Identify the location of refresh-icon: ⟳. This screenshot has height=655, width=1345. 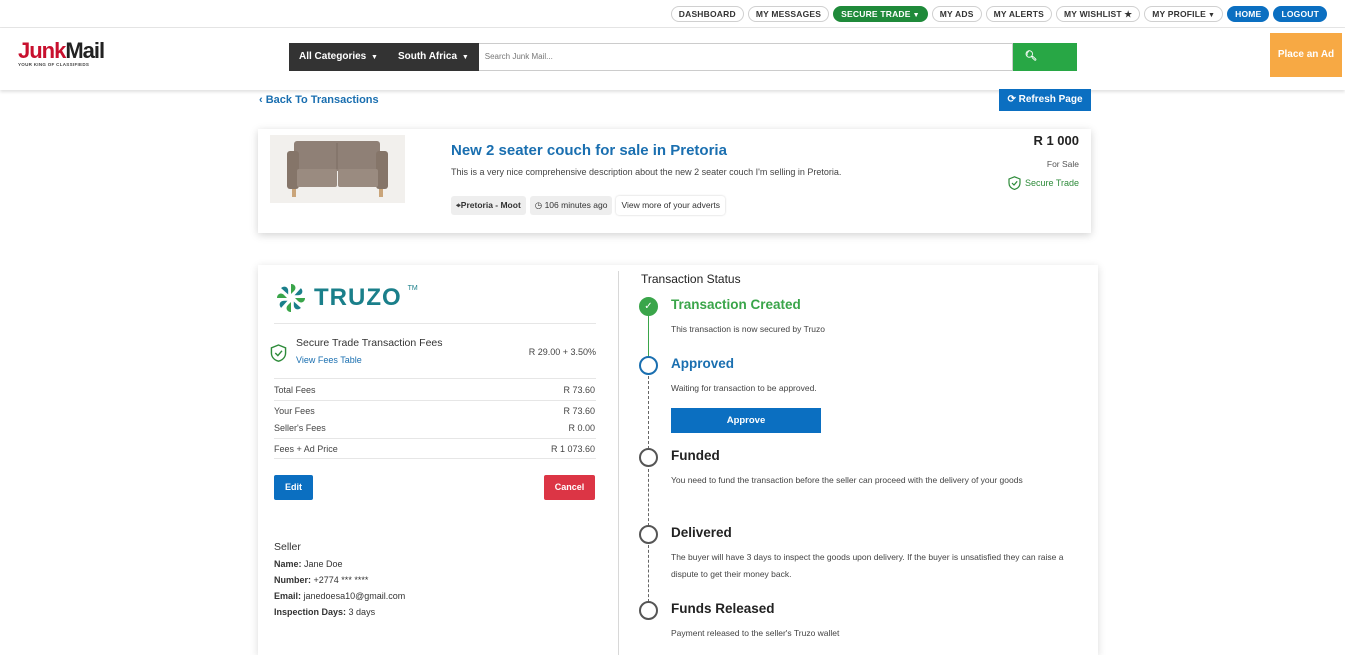
(1011, 99).